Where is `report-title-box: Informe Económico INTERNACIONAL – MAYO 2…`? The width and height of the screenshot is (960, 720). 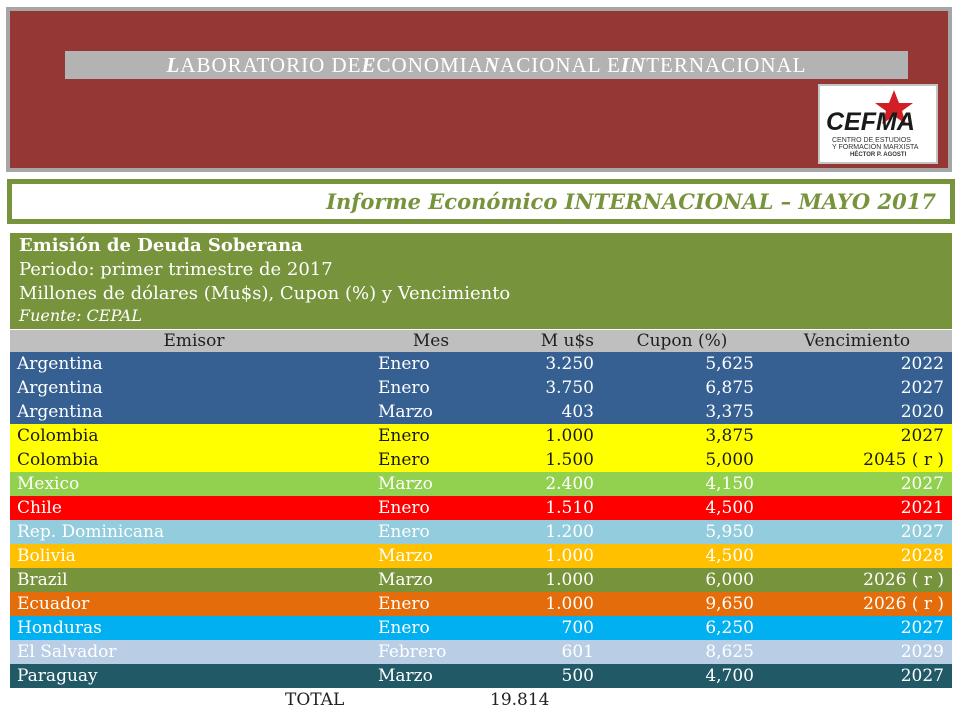 report-title-box: Informe Económico INTERNACIONAL – MAYO 2… is located at coordinates (481, 201).